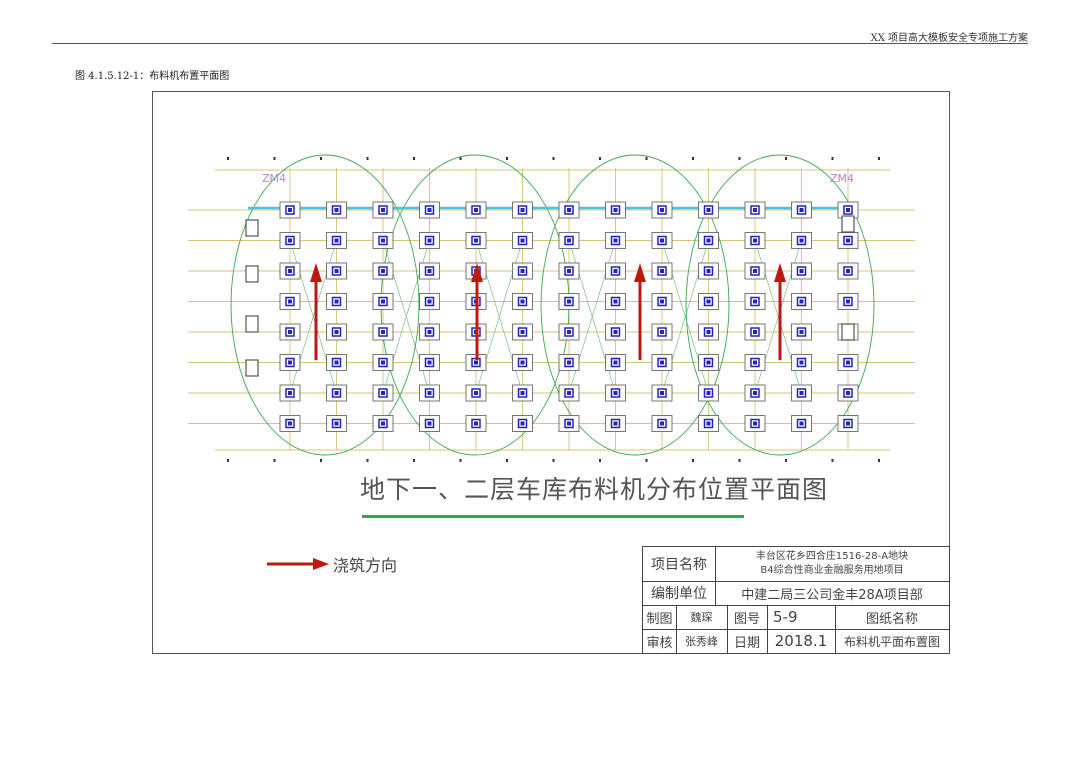  What do you see at coordinates (891, 619) in the screenshot?
I see `tb-drawing-name-label: 图纸名称` at bounding box center [891, 619].